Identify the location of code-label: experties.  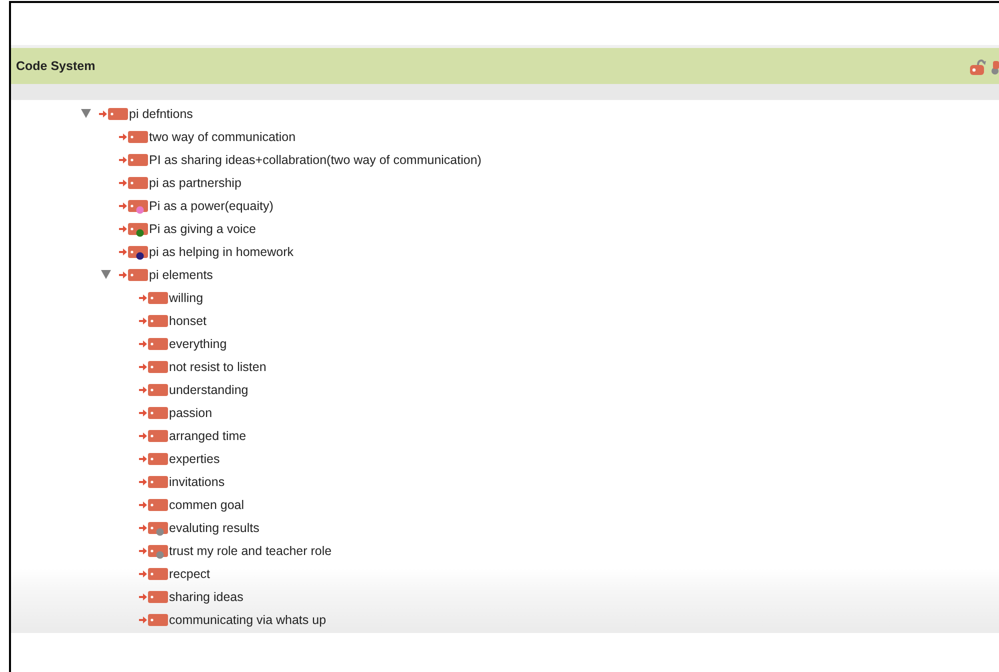
(194, 459).